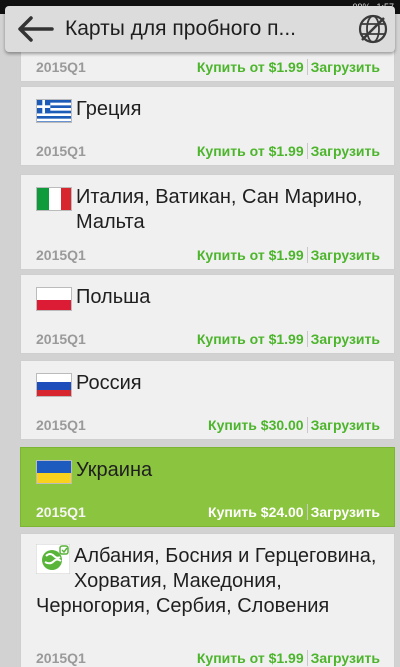 The height and width of the screenshot is (667, 400). Describe the element at coordinates (53, 559) in the screenshot. I see `region-globe-icon` at that location.